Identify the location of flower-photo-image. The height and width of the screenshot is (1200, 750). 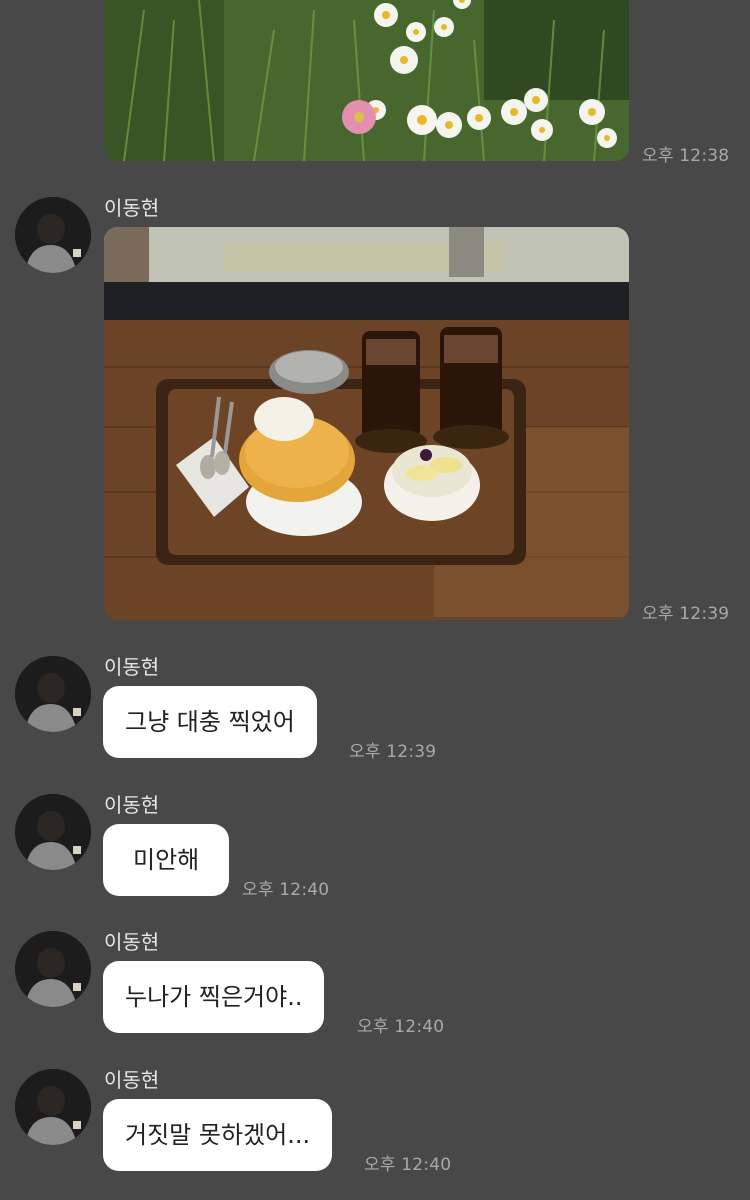
(366, 80).